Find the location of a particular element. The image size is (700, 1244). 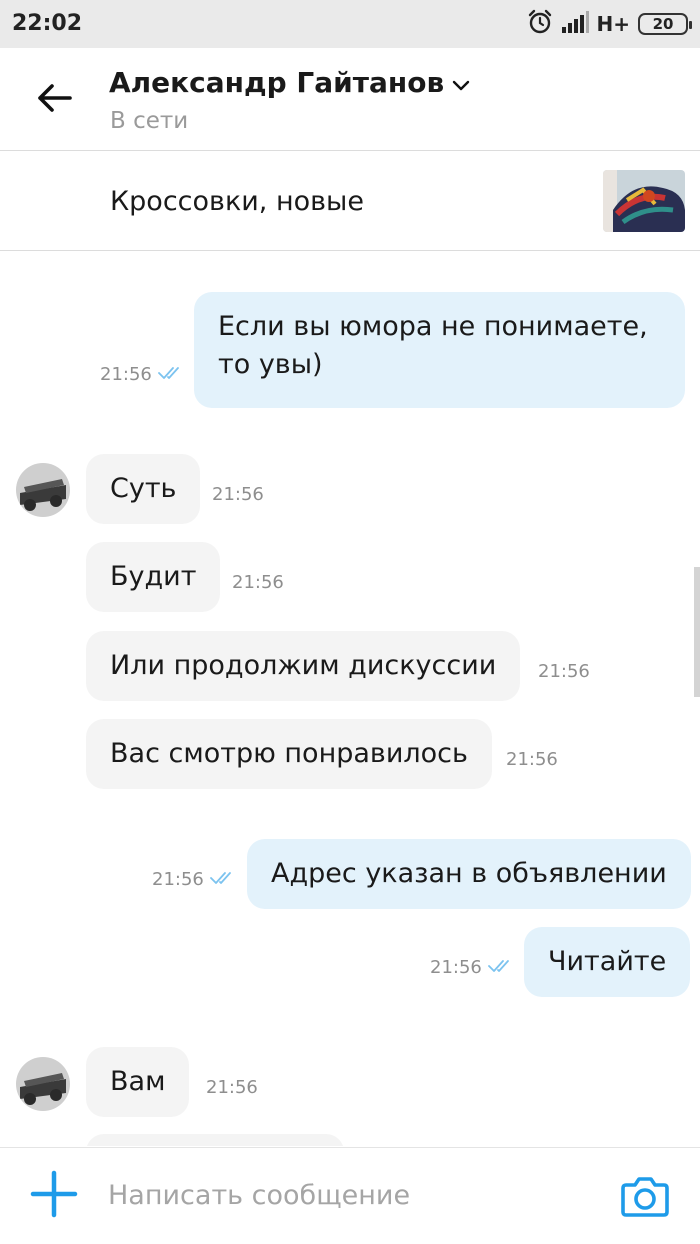

contact-name-button: Александр Гайтанов is located at coordinates (289, 82).